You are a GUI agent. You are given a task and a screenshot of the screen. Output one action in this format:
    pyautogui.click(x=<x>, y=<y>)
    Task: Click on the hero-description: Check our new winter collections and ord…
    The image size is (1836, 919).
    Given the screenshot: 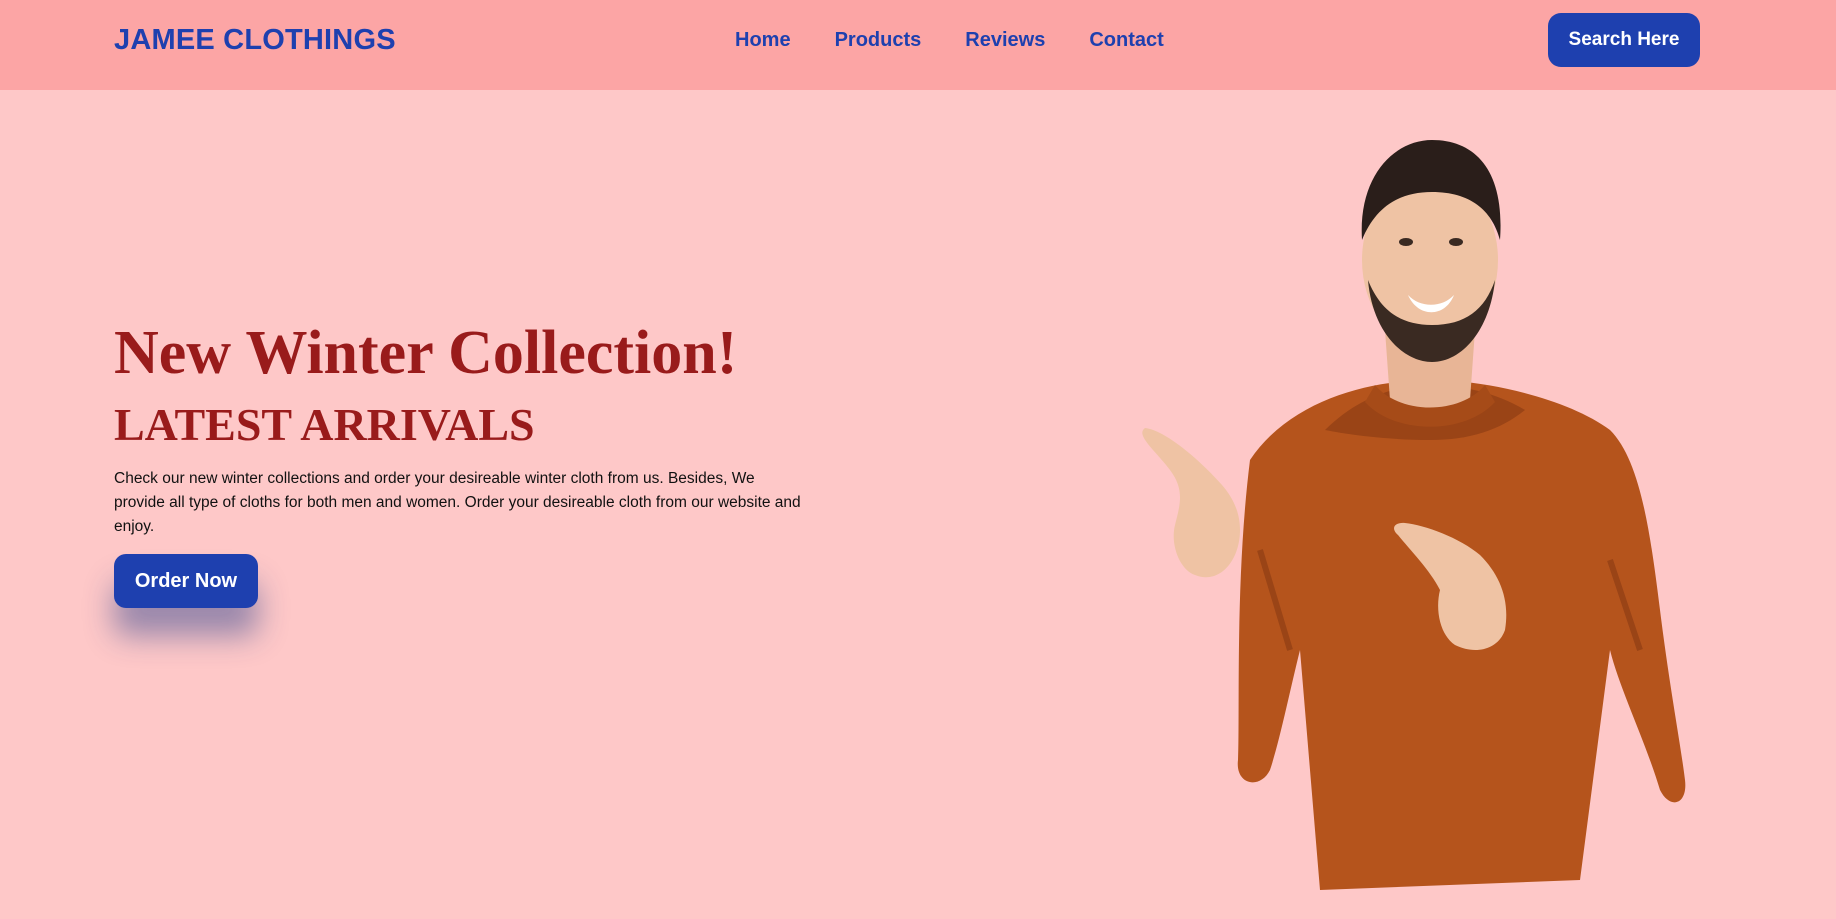 What is the action you would take?
    pyautogui.click(x=457, y=502)
    